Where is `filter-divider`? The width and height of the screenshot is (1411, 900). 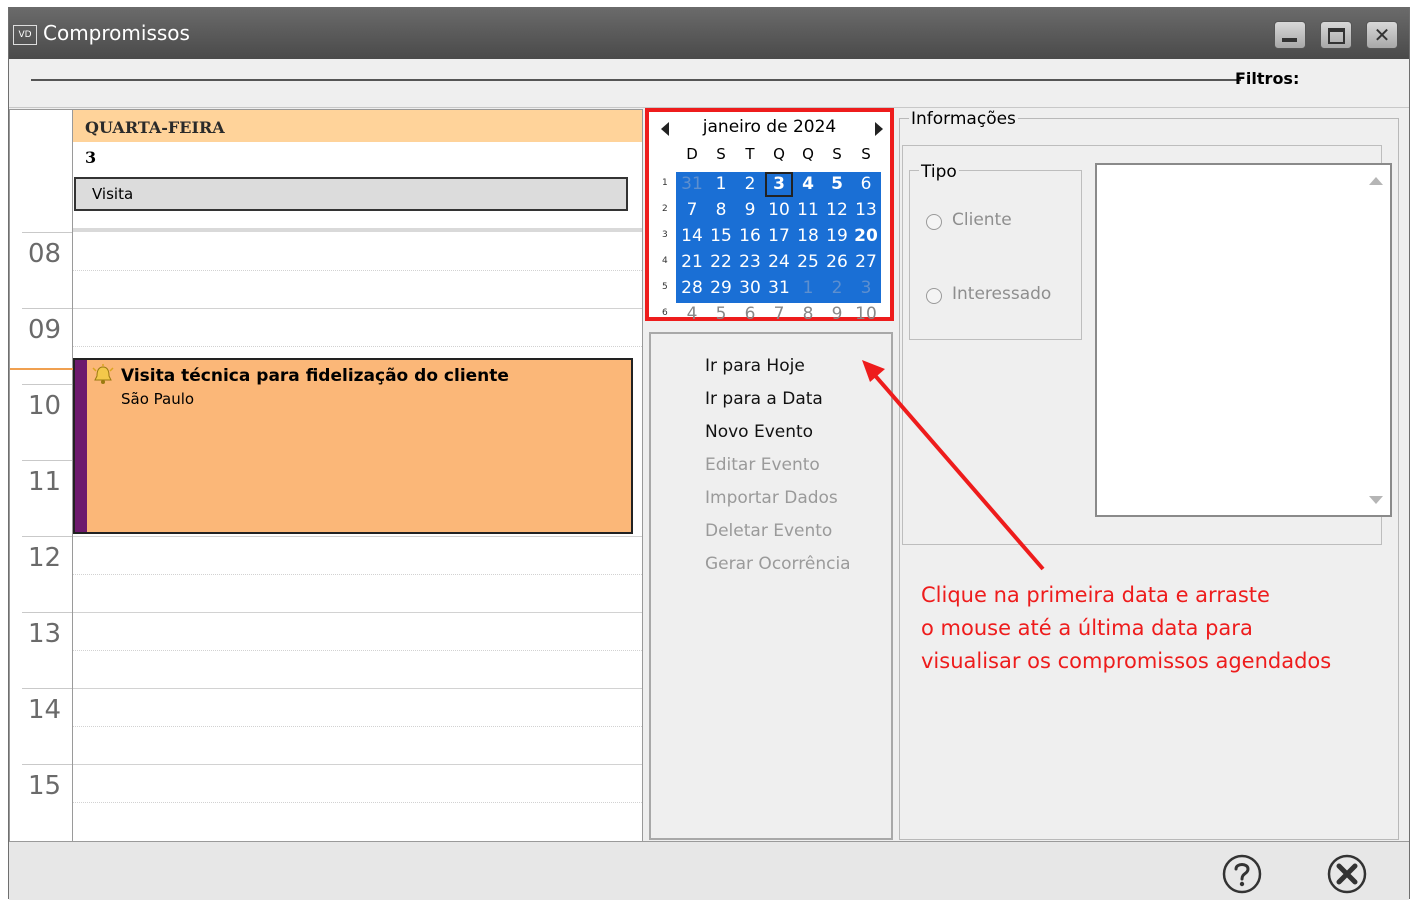
filter-divider is located at coordinates (636, 80).